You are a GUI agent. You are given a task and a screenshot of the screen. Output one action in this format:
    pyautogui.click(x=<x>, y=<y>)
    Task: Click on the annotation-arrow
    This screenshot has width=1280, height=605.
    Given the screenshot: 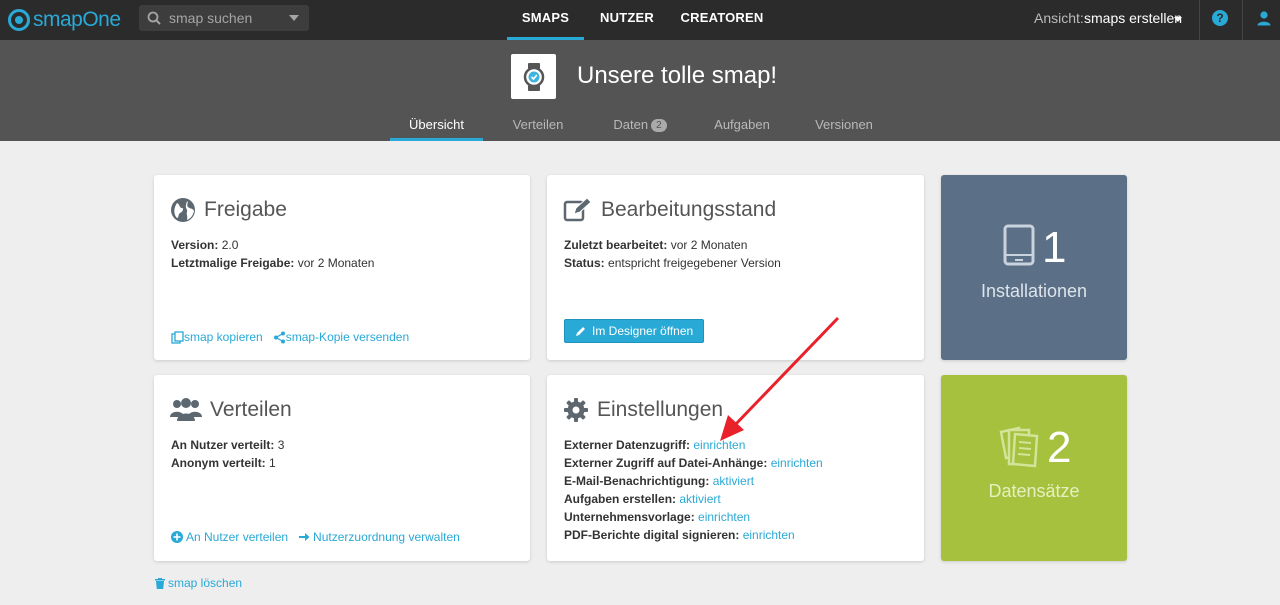 What is the action you would take?
    pyautogui.click(x=780, y=378)
    